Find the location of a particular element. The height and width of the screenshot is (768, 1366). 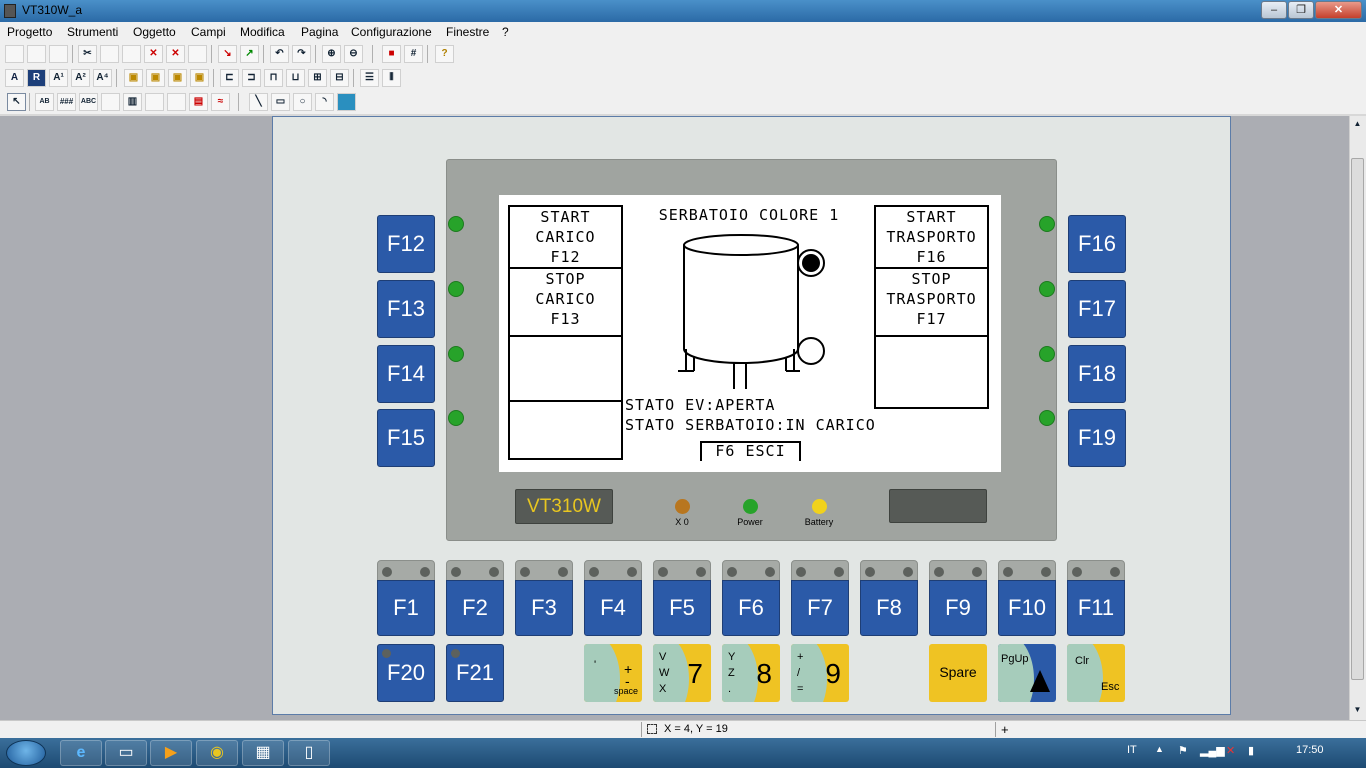

bring-front-icon: ▣ is located at coordinates (133, 78).